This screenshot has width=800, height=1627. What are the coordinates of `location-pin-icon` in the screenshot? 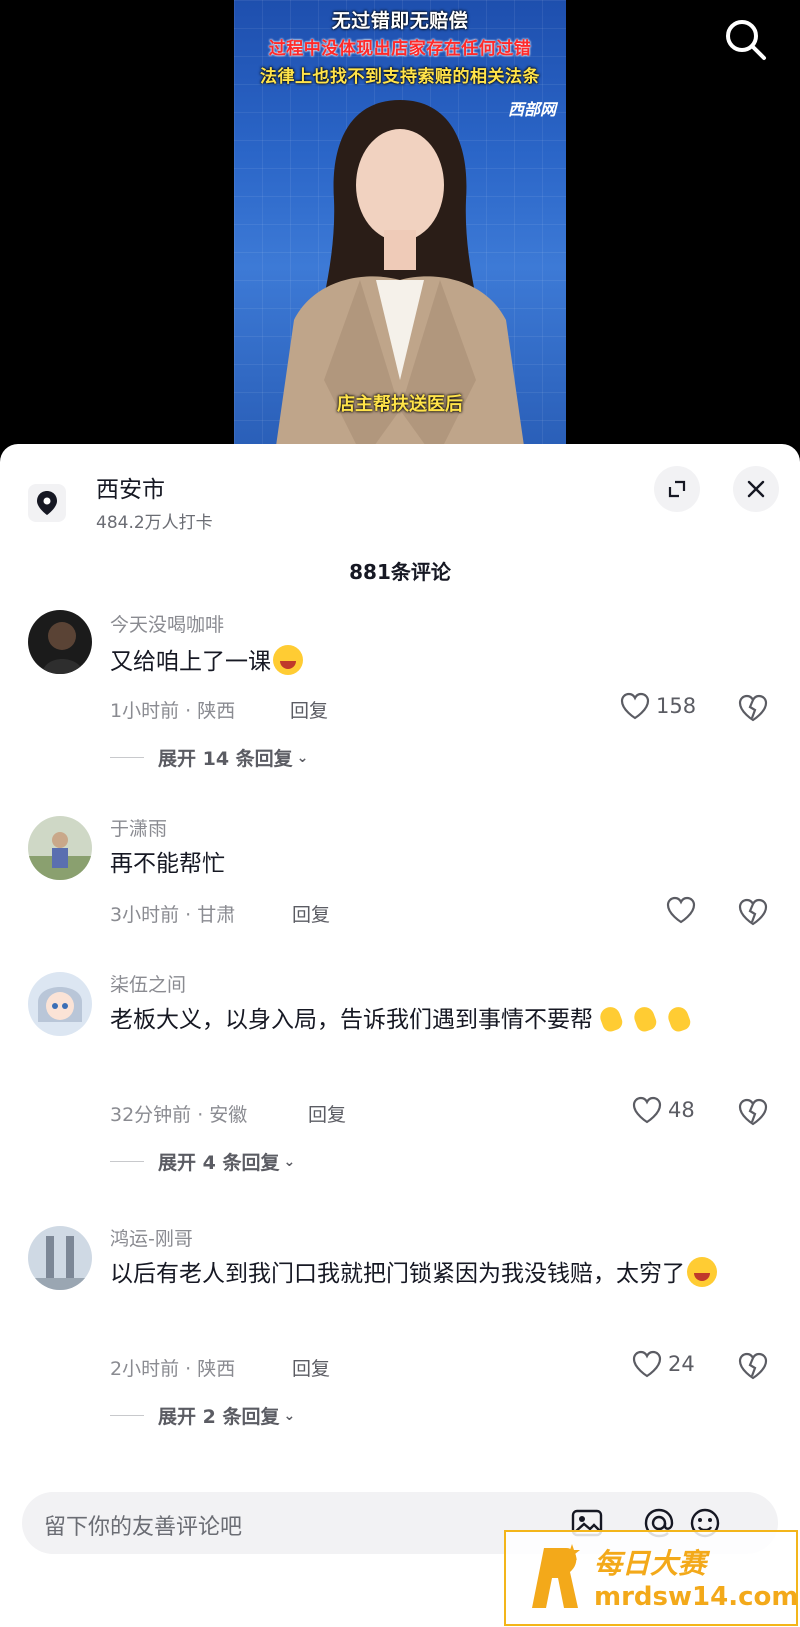 It's located at (47, 503).